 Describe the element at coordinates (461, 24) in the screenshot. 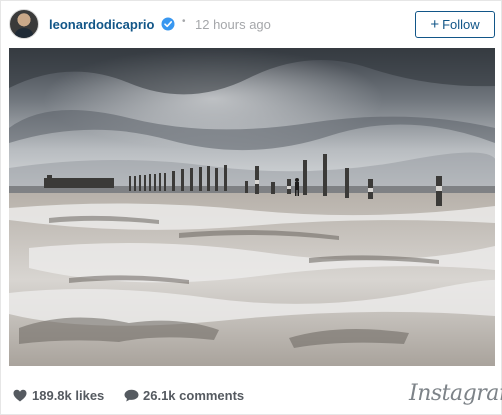

I see `follow-label: Follow` at that location.